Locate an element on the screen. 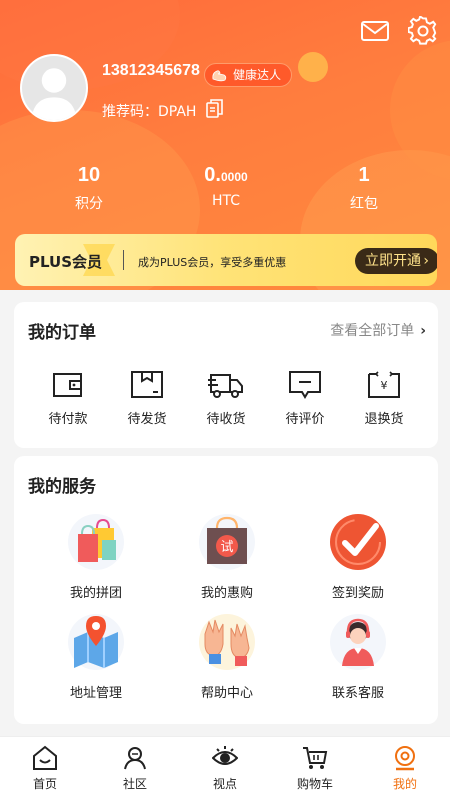 The image size is (450, 800). home-icon is located at coordinates (45, 757).